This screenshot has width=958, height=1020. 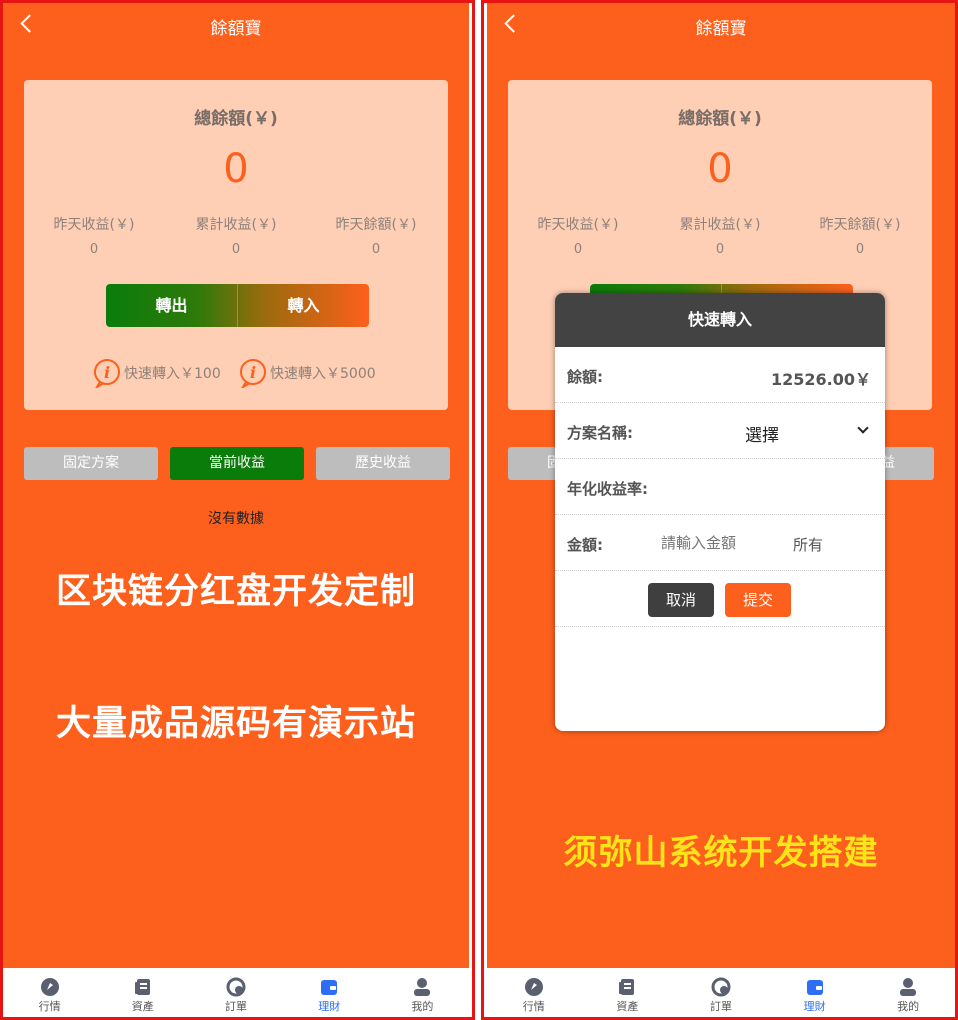 What do you see at coordinates (478, 510) in the screenshot?
I see `screen-divider` at bounding box center [478, 510].